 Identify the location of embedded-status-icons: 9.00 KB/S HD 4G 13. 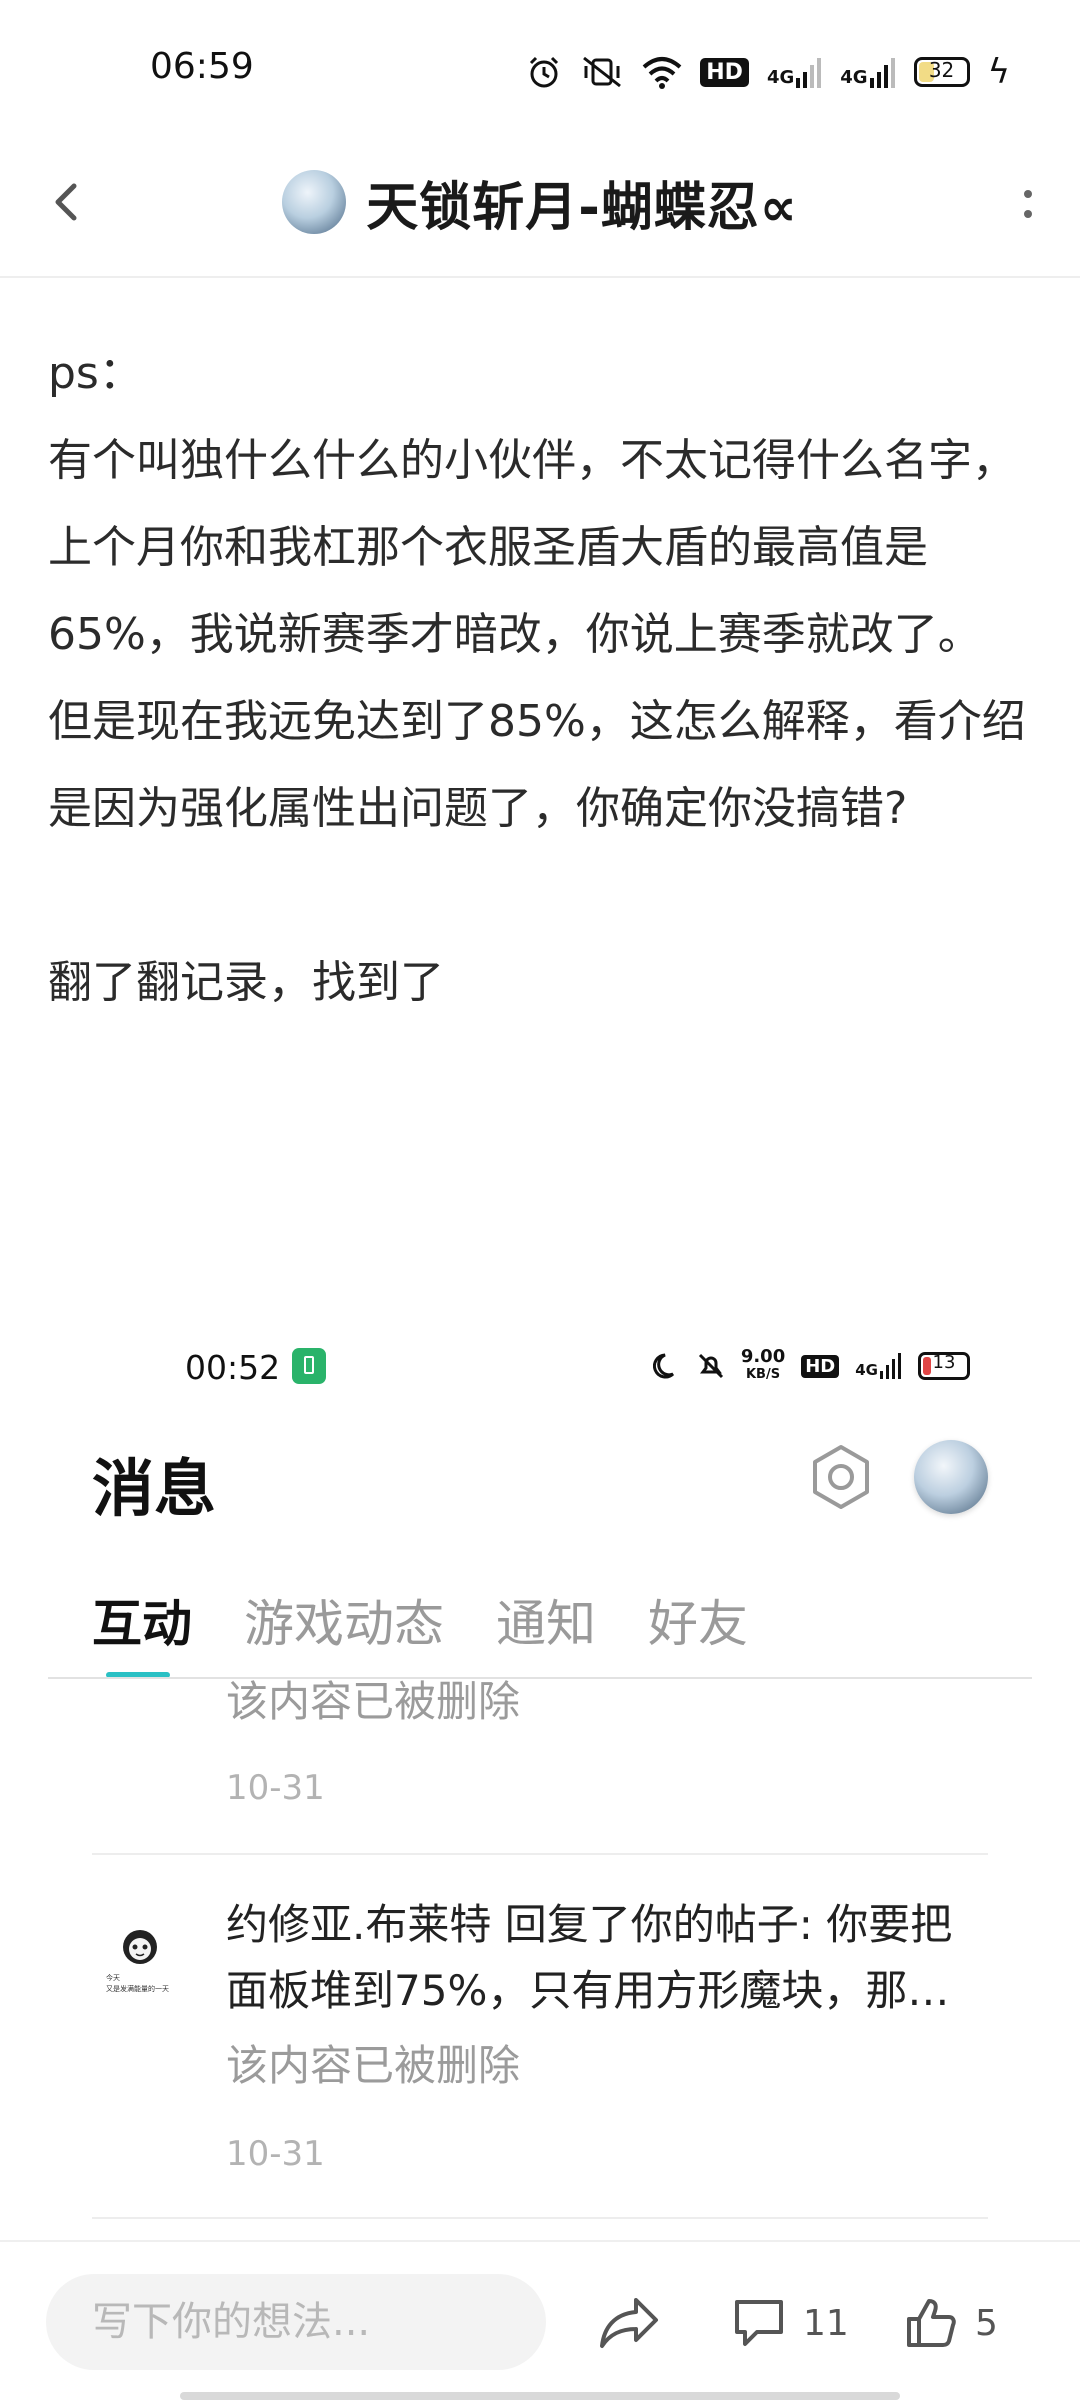
(811, 1366).